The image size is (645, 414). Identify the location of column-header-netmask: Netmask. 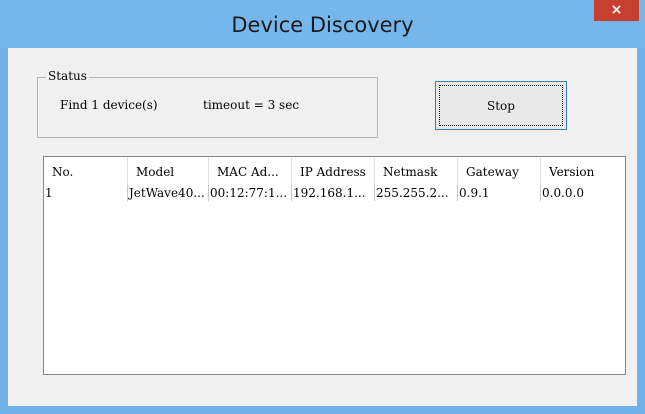
(416, 171).